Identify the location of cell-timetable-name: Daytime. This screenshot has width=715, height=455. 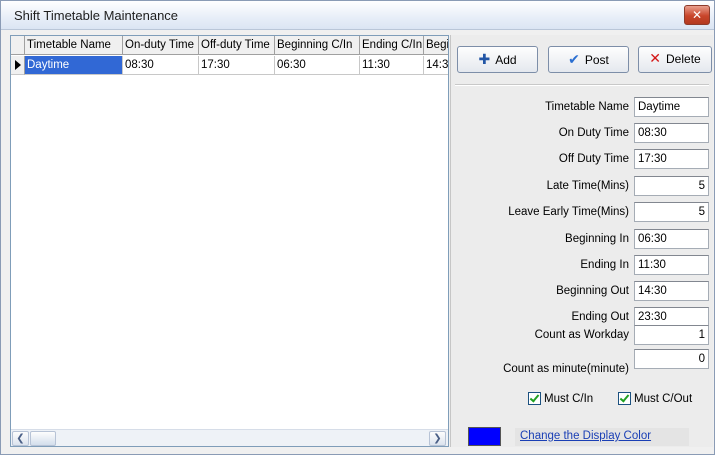
(74, 65).